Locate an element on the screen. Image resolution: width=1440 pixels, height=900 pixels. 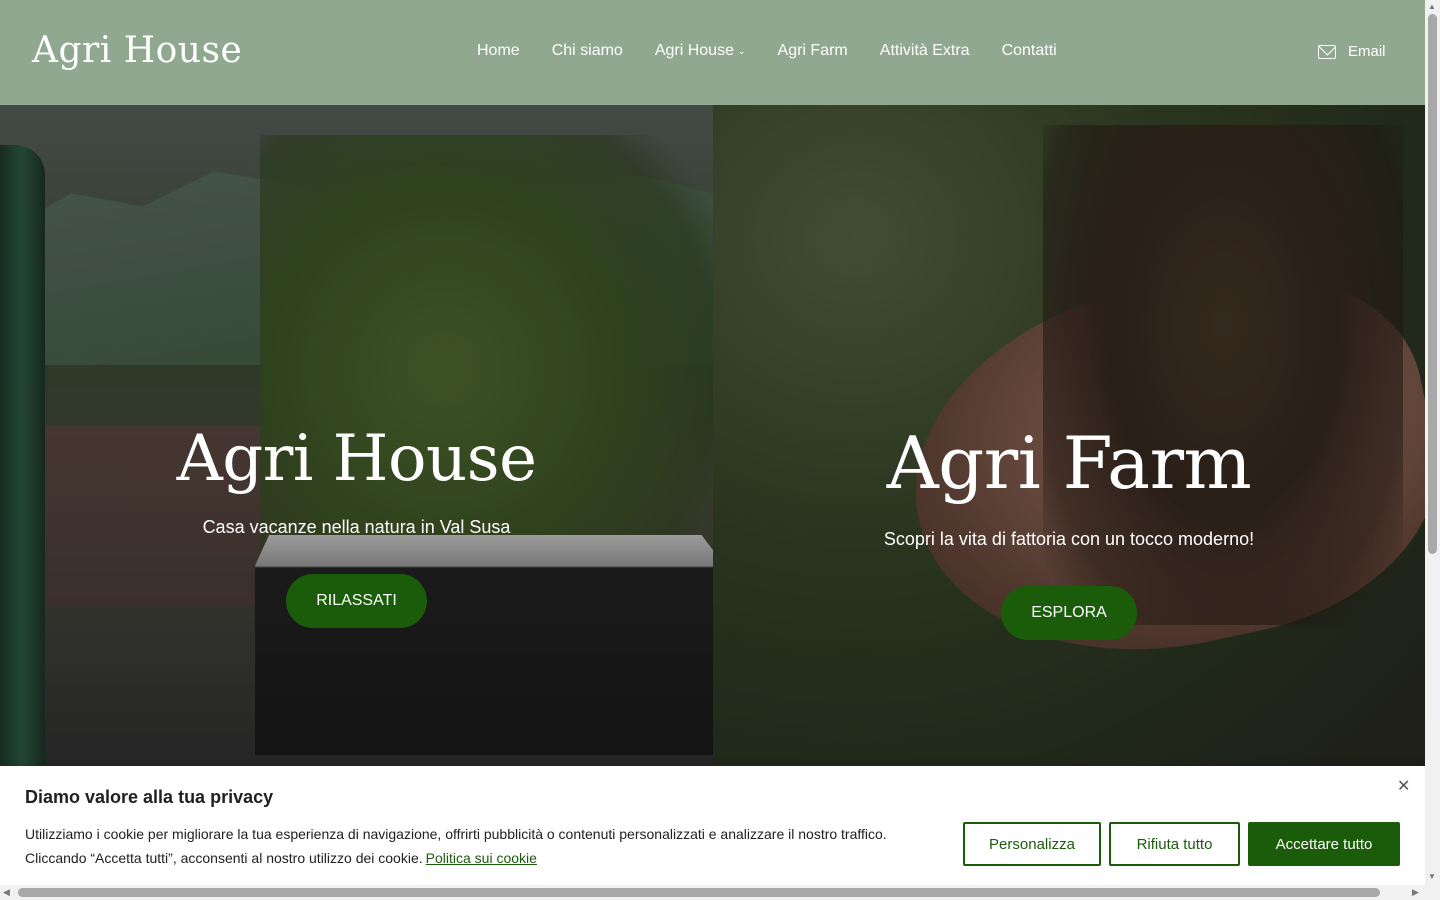
email-link: Email is located at coordinates (1352, 51).